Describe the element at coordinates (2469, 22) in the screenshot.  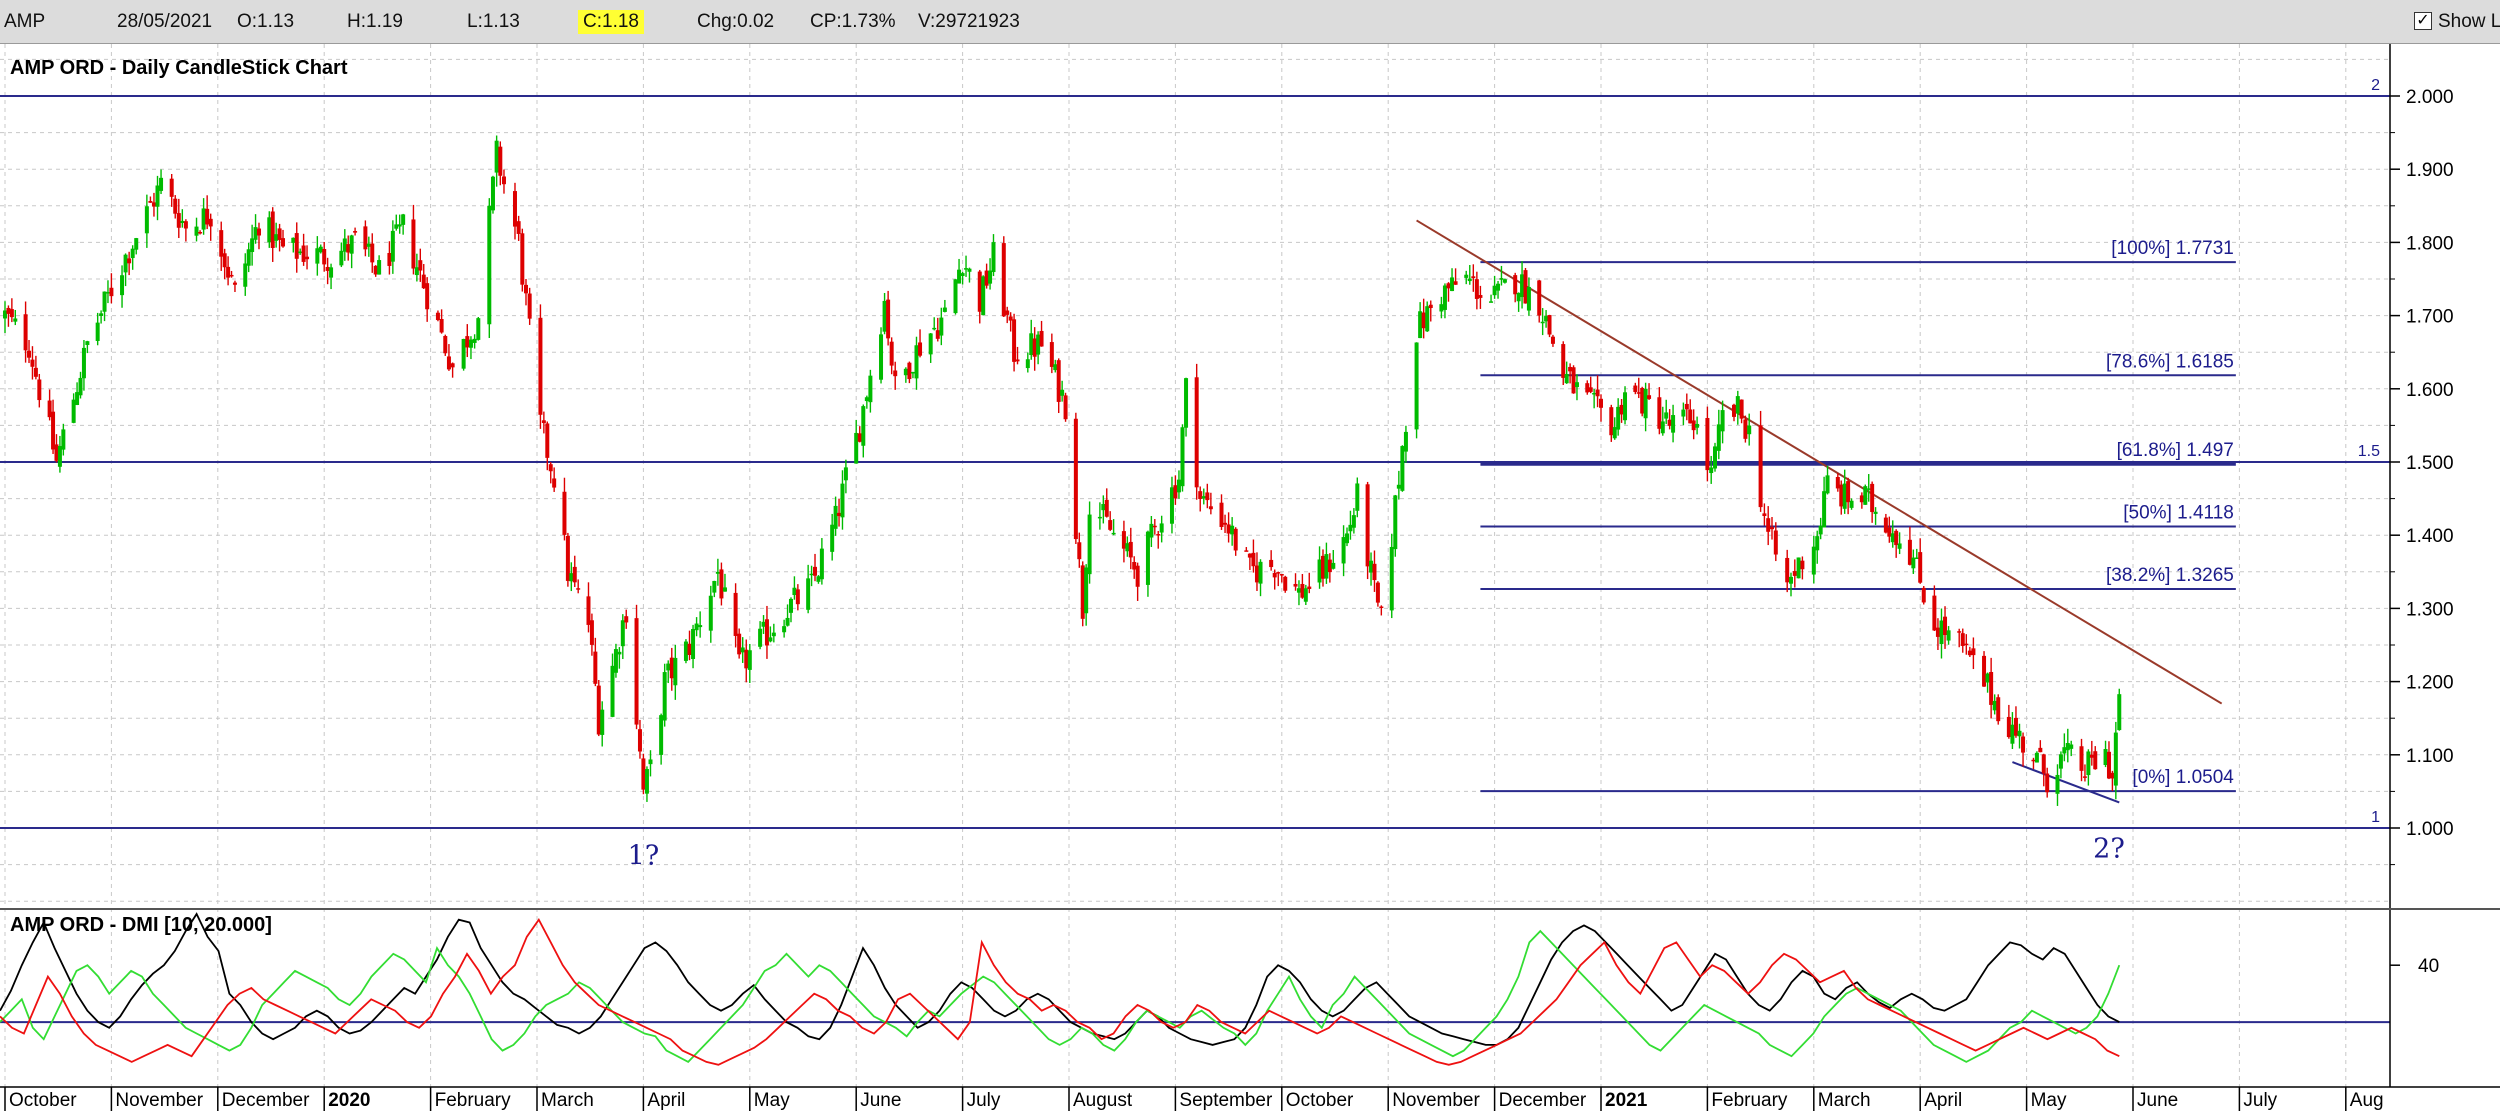
I see `show-labels-label: Show La` at that location.